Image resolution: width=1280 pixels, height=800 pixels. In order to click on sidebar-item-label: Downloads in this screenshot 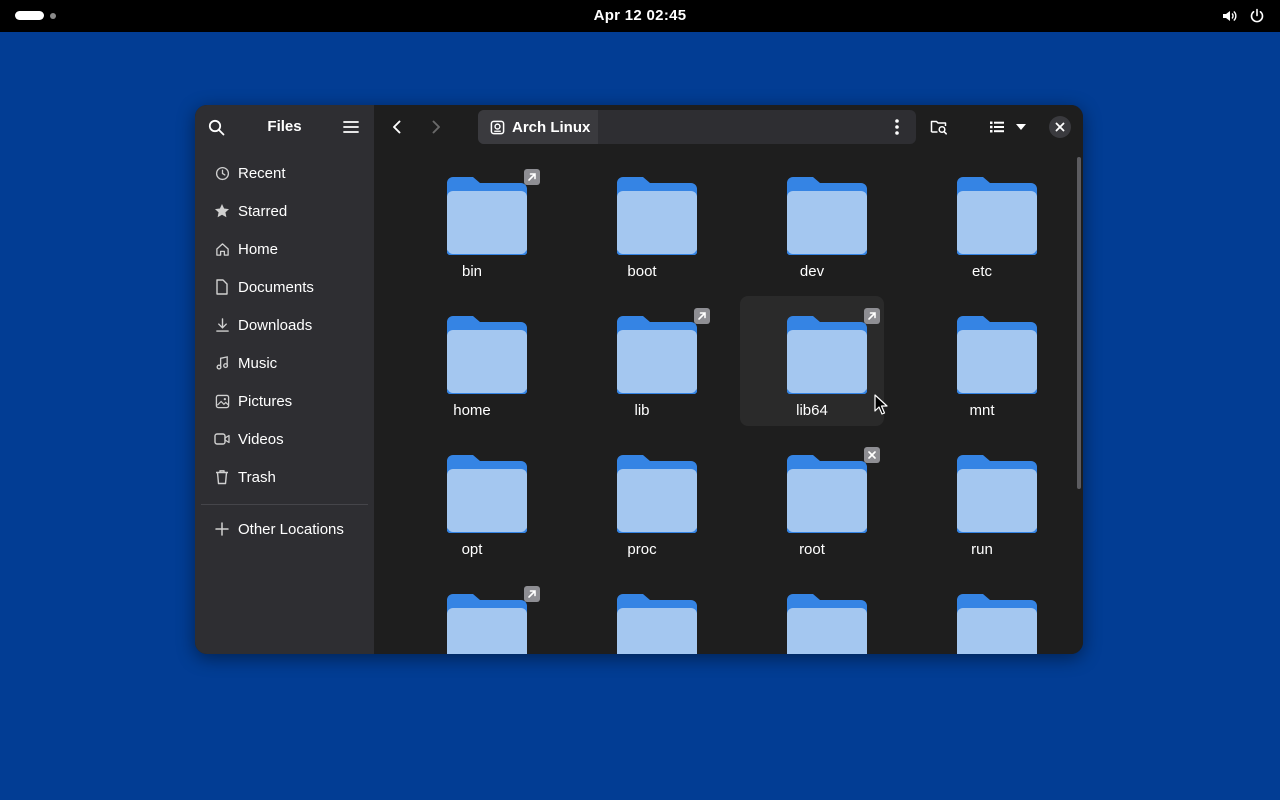, I will do `click(275, 325)`.